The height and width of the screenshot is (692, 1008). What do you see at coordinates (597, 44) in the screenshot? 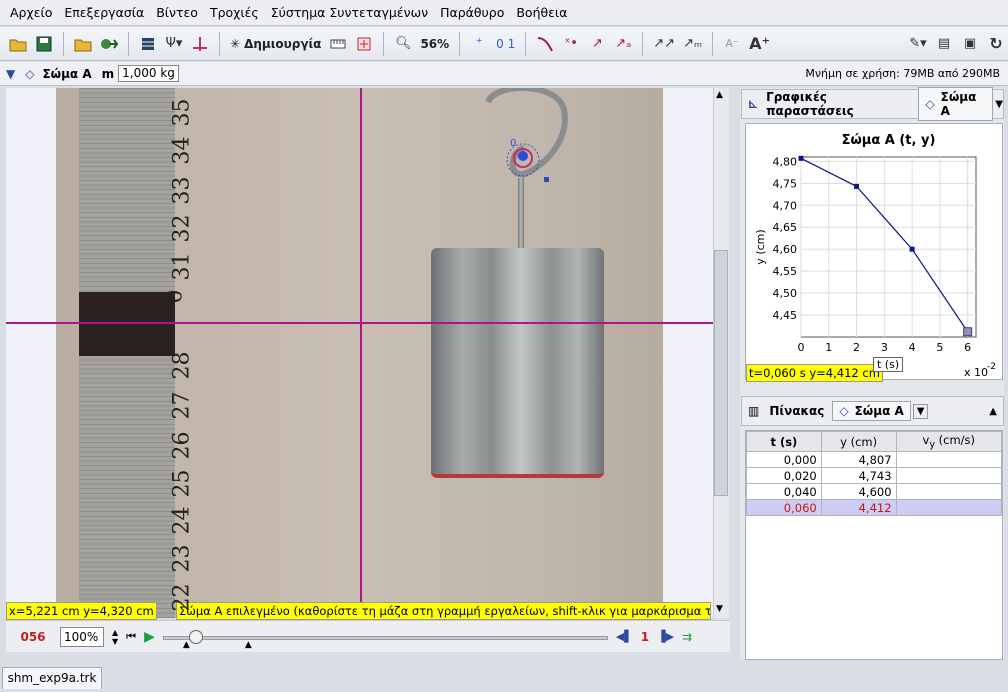
I see `velocity-icon: ↗` at bounding box center [597, 44].